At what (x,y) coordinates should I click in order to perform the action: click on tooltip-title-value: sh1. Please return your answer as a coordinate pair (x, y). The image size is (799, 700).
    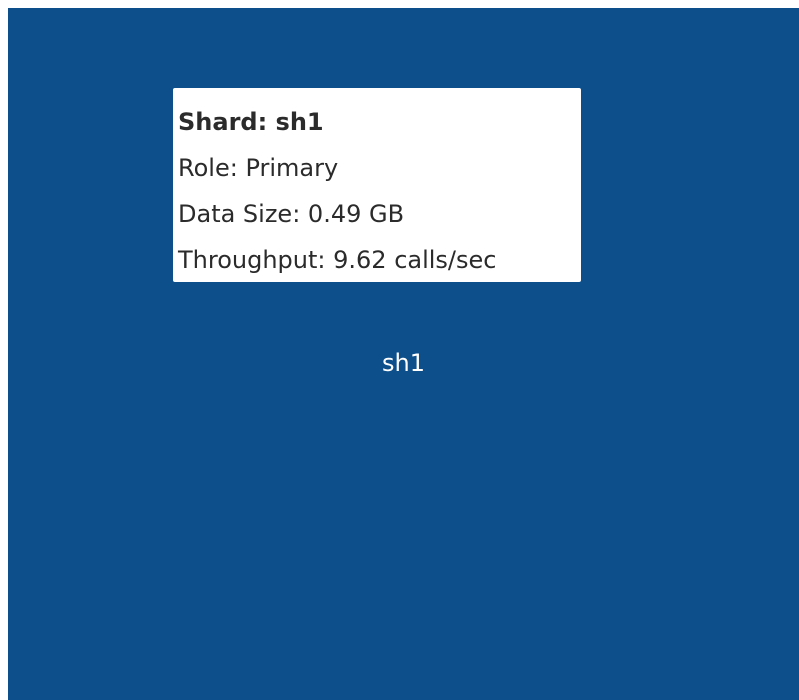
    Looking at the image, I should click on (299, 122).